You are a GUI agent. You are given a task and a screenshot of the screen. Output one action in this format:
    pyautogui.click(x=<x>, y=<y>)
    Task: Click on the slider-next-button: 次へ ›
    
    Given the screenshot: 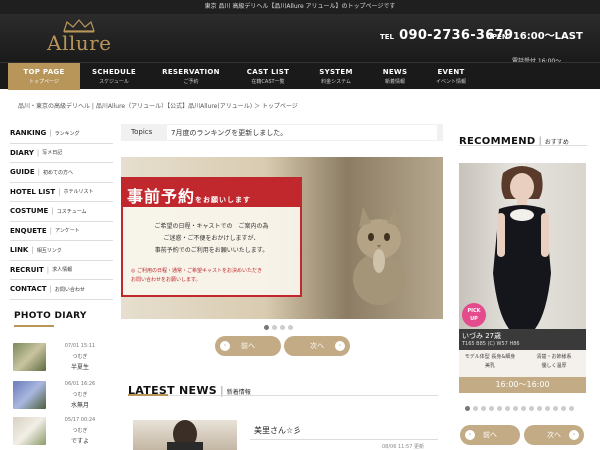 What is the action you would take?
    pyautogui.click(x=317, y=346)
    